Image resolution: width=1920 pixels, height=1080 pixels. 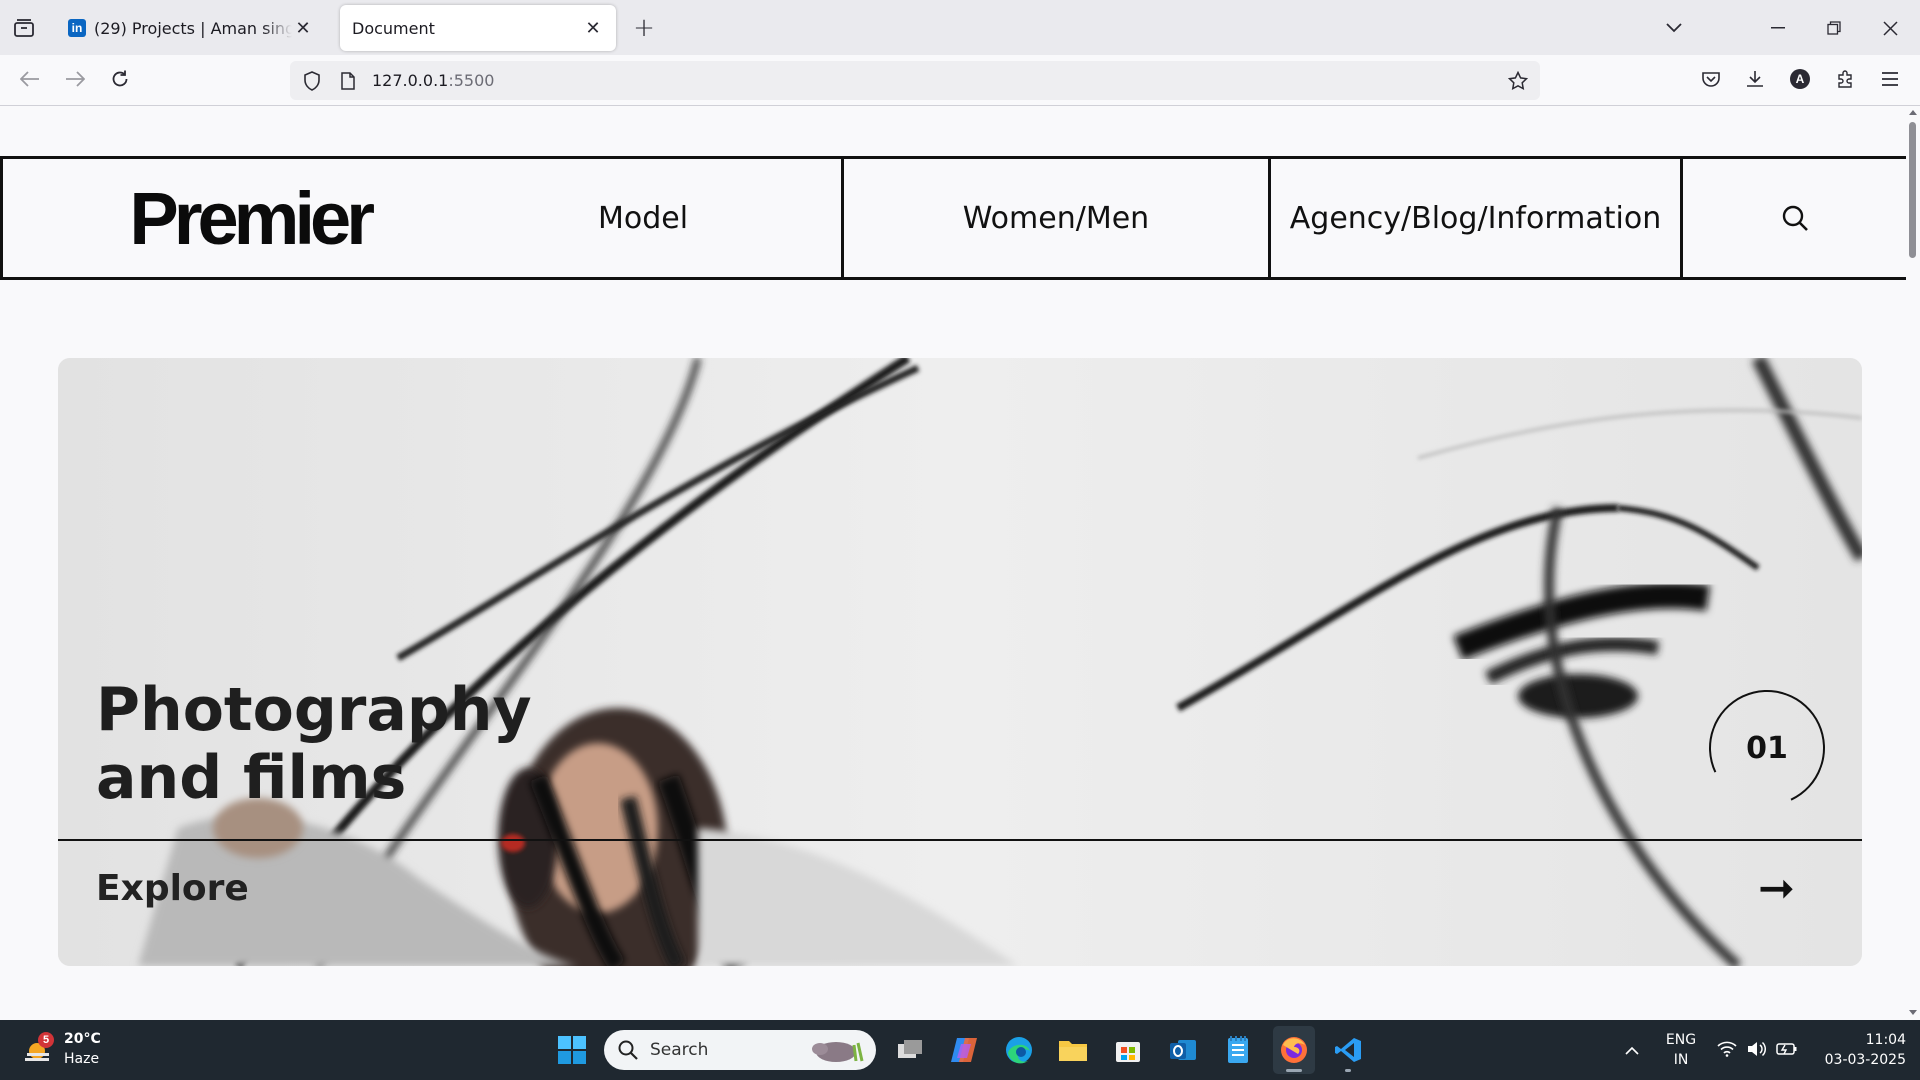 I want to click on clock-date: 03-03-2025, so click(x=1859, y=1060).